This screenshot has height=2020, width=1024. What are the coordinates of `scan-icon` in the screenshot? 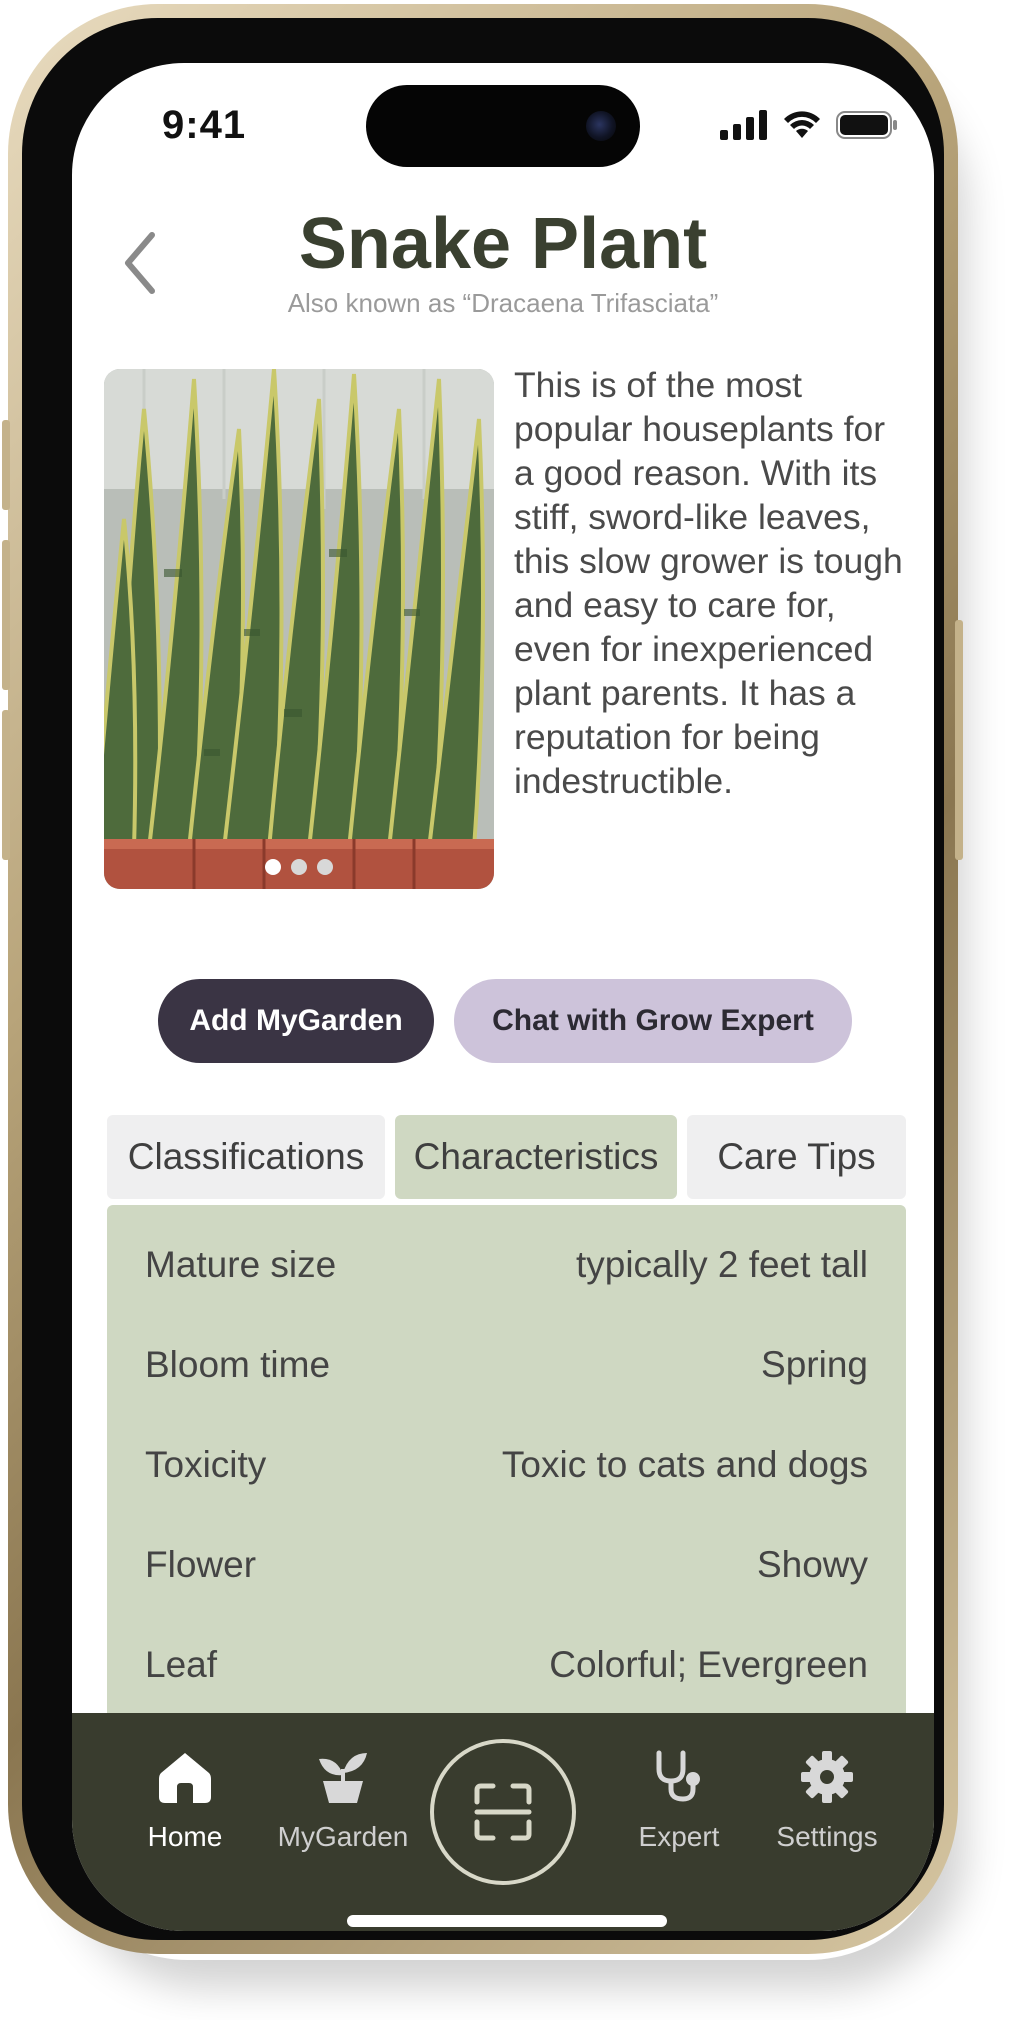 It's located at (503, 1812).